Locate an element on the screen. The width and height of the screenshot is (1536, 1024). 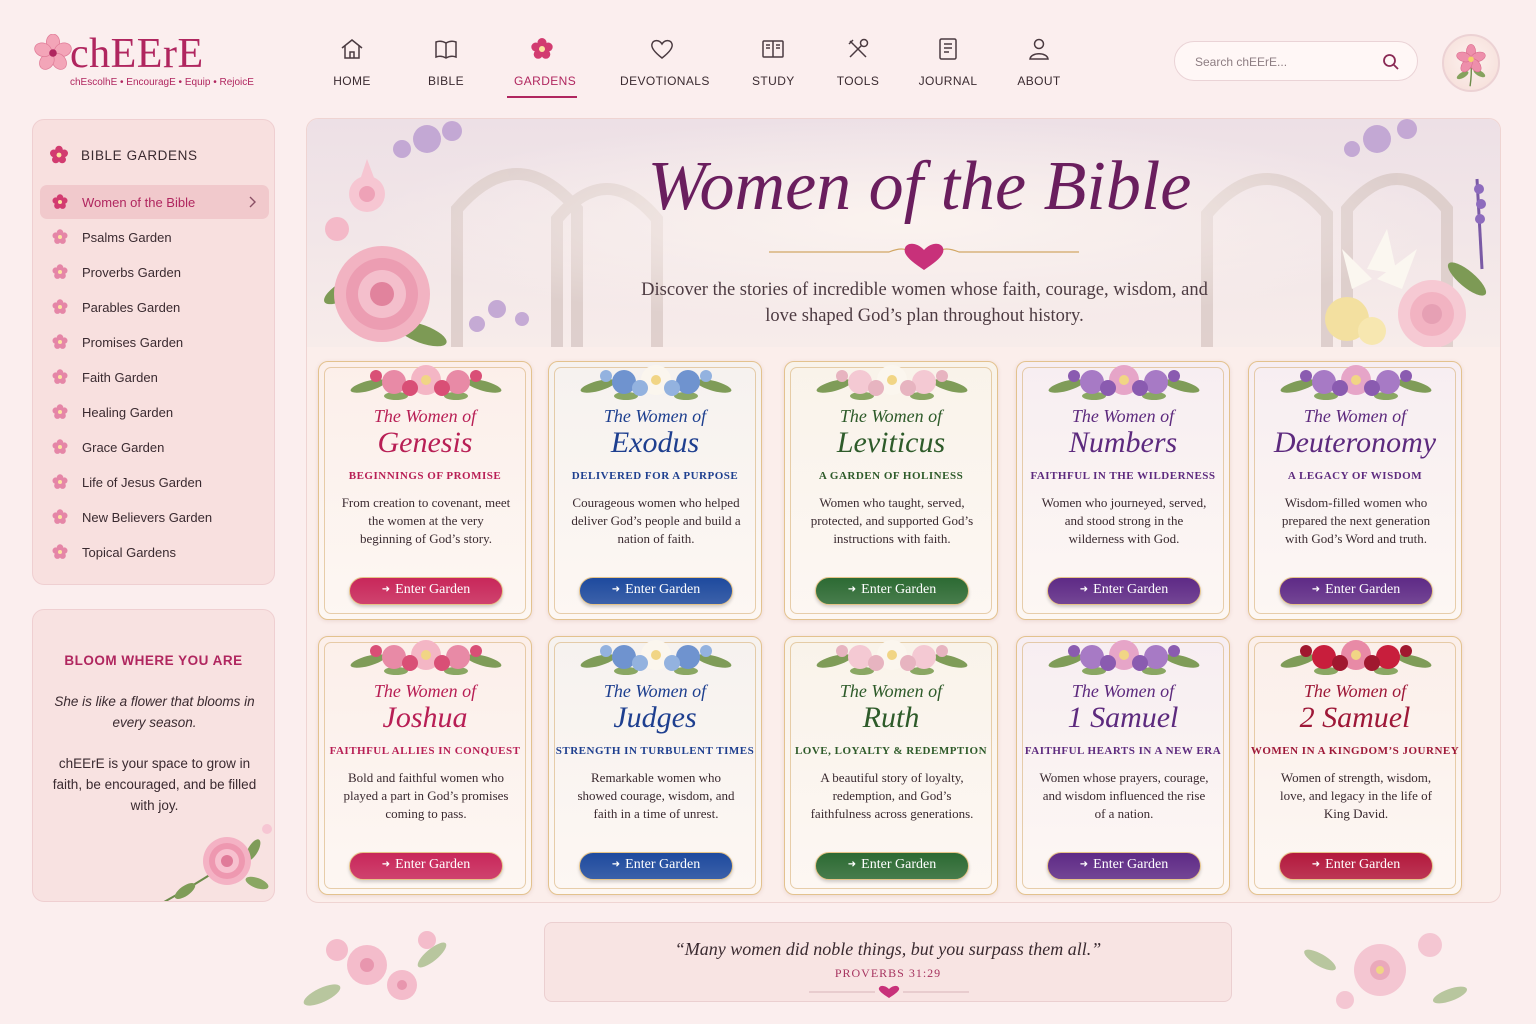
nav-home: HOME is located at coordinates (352, 67).